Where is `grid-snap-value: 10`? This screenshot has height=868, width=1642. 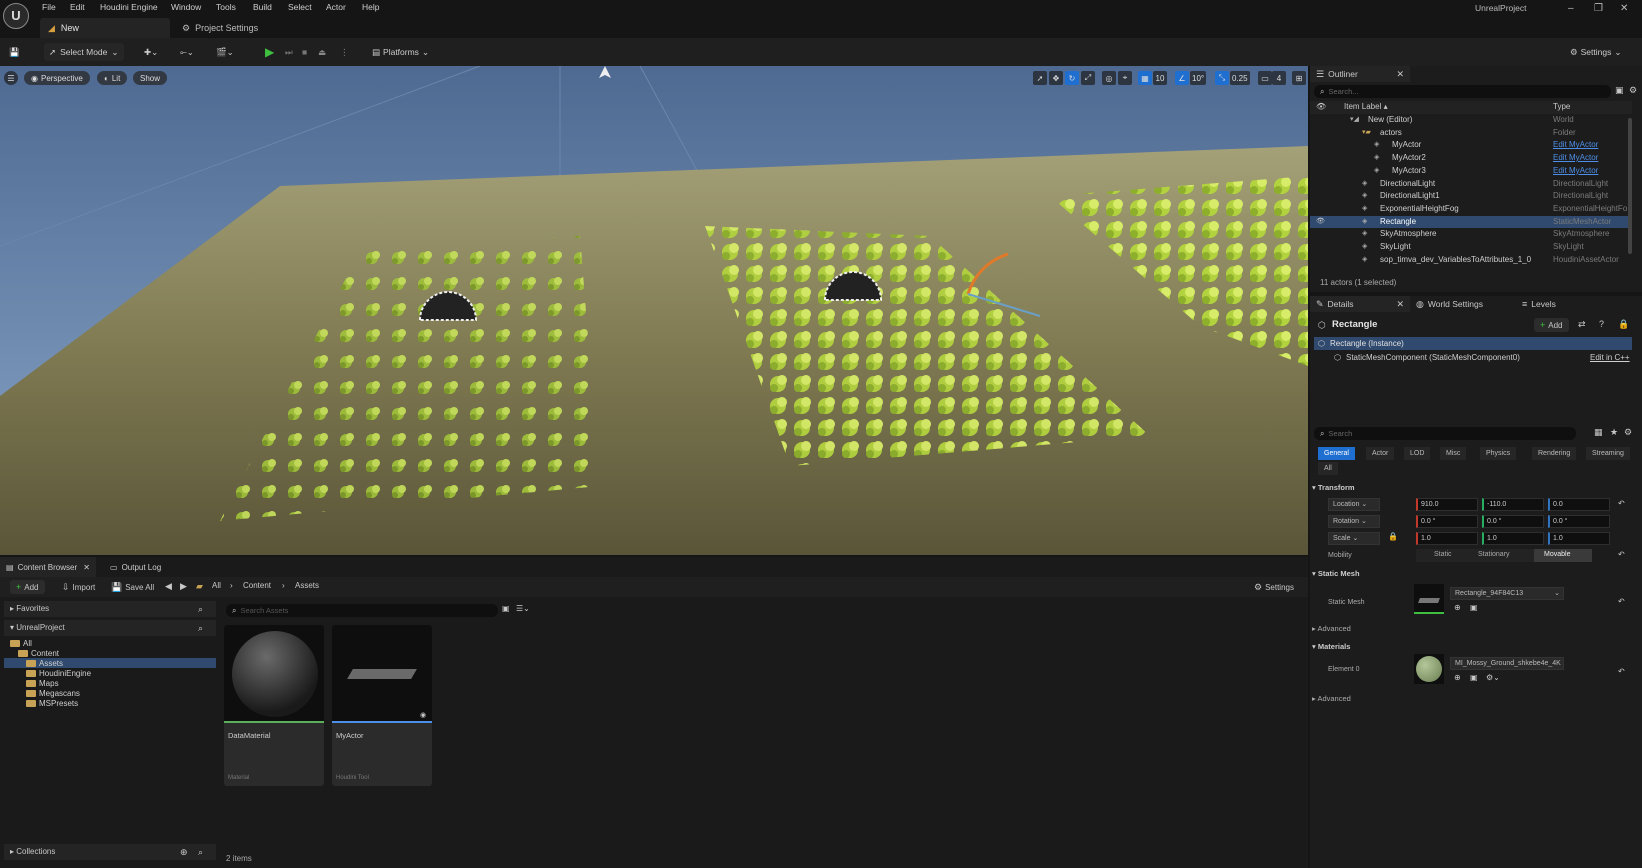
grid-snap-value: 10 is located at coordinates (1160, 78).